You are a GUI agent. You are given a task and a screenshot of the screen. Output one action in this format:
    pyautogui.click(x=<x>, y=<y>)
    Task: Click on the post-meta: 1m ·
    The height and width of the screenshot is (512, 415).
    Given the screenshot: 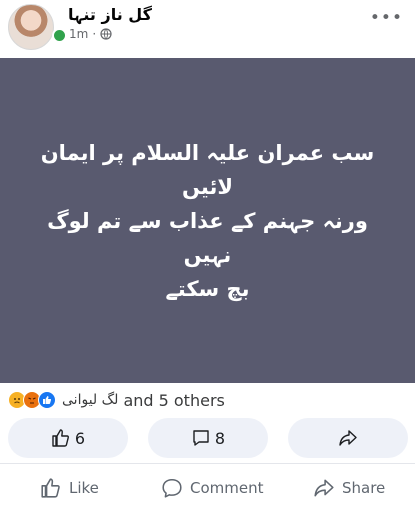 What is the action you would take?
    pyautogui.click(x=90, y=34)
    